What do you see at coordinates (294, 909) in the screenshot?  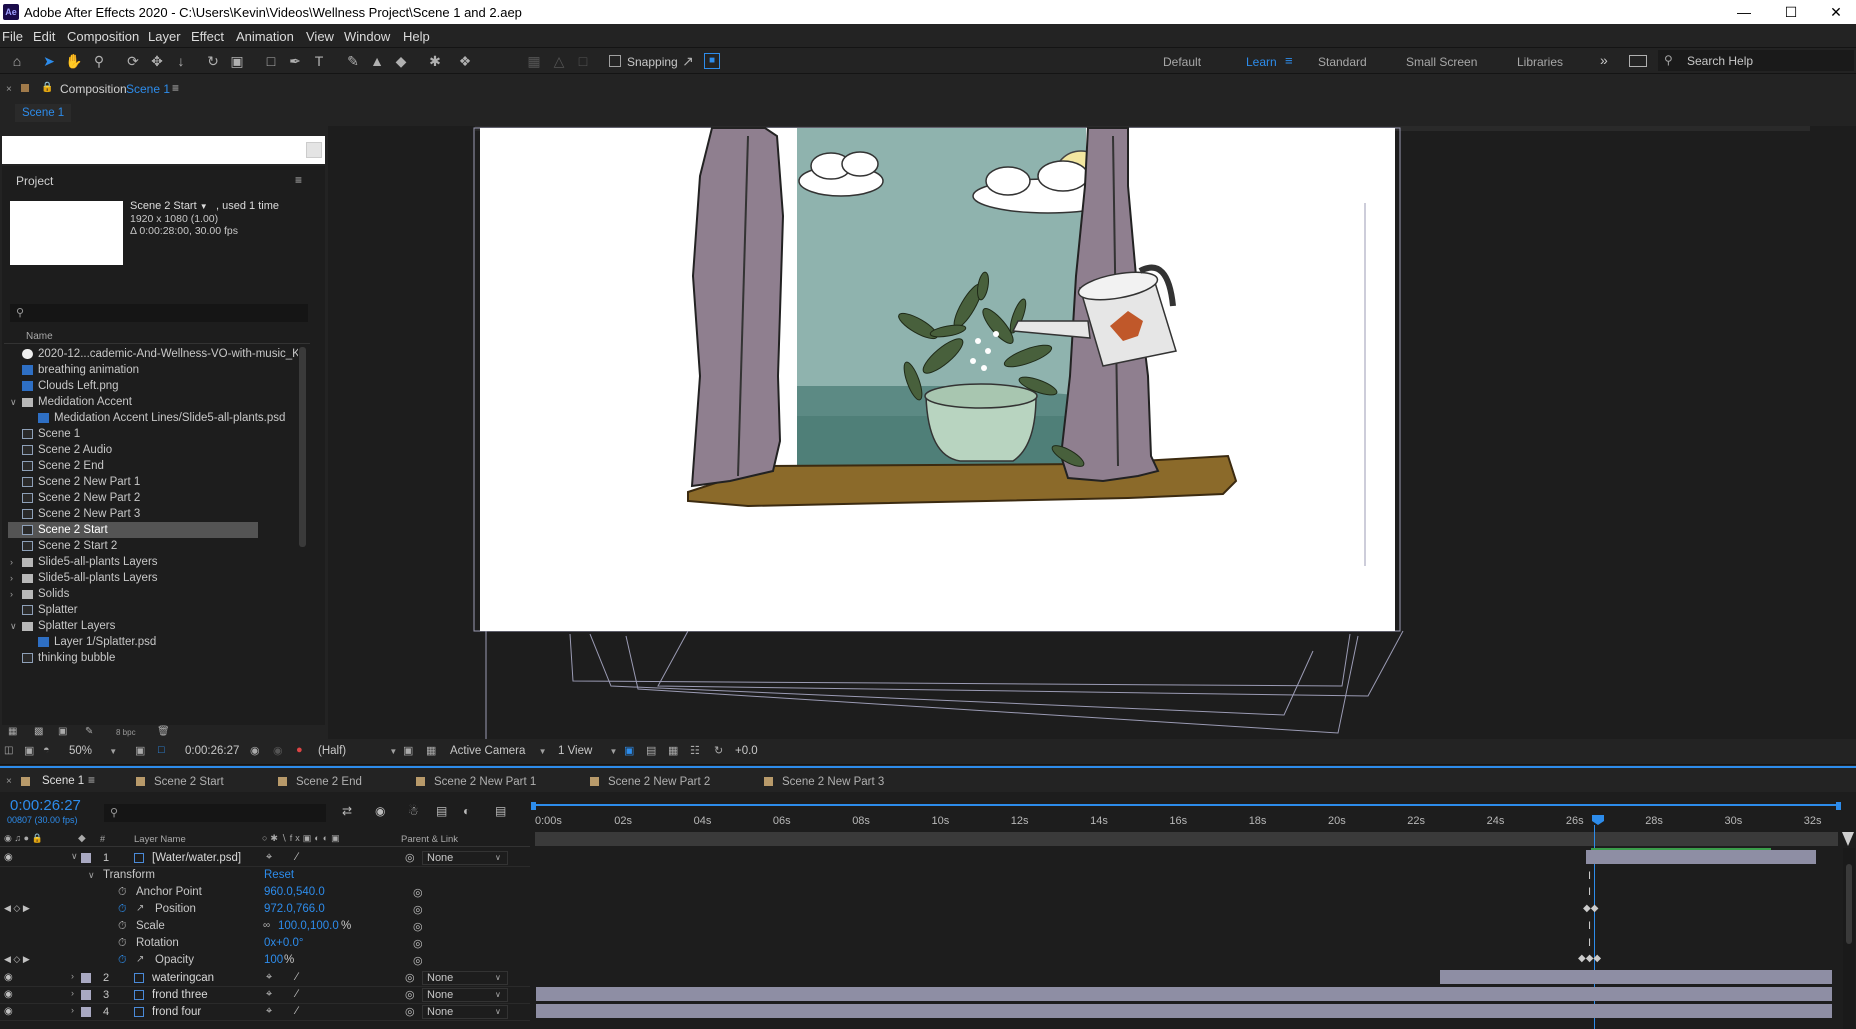 I see `property-value: 972.0,766.0` at bounding box center [294, 909].